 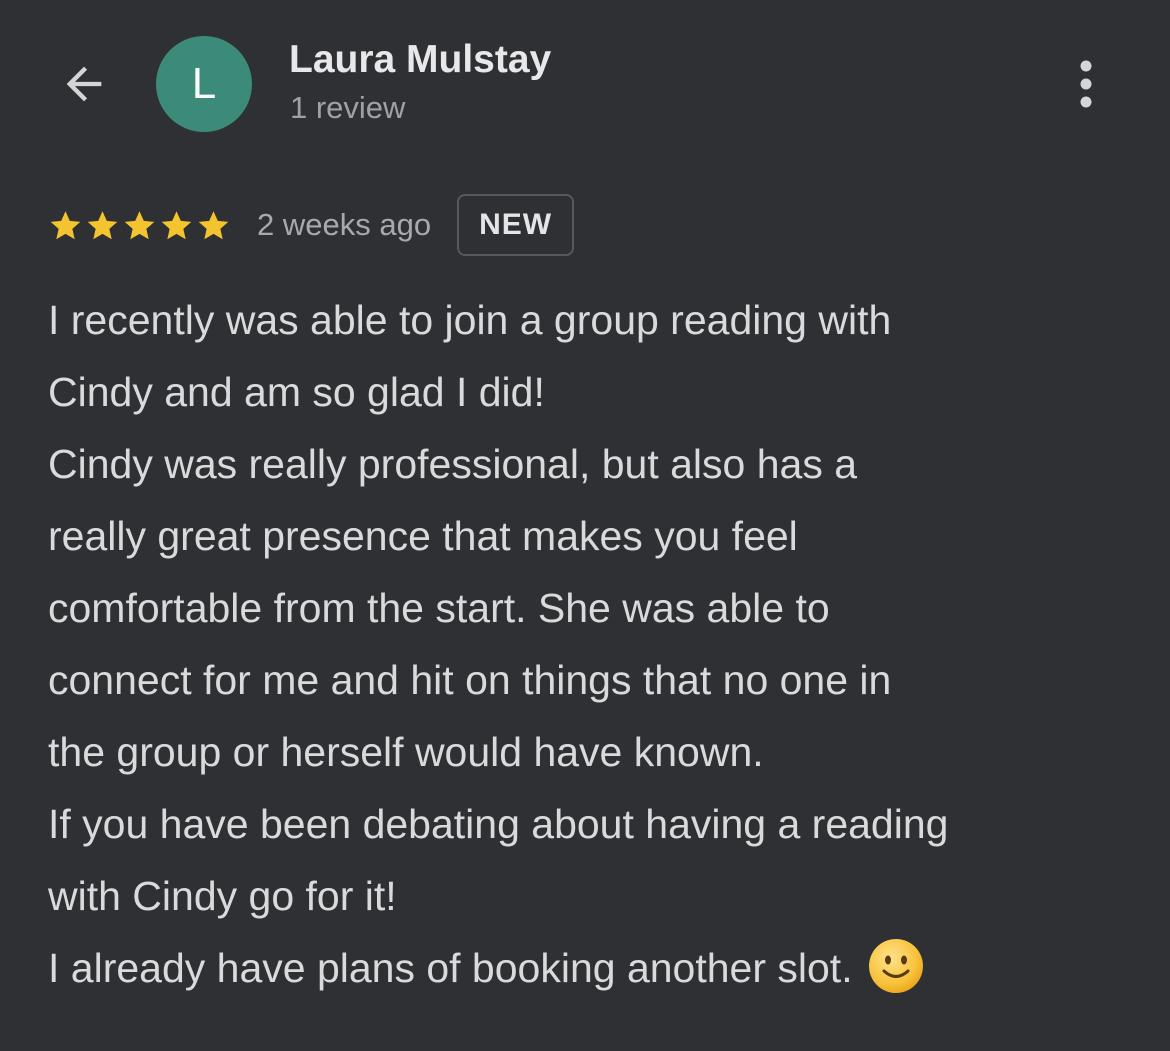 I want to click on slightly-smiling-face-icon, so click(x=895, y=966).